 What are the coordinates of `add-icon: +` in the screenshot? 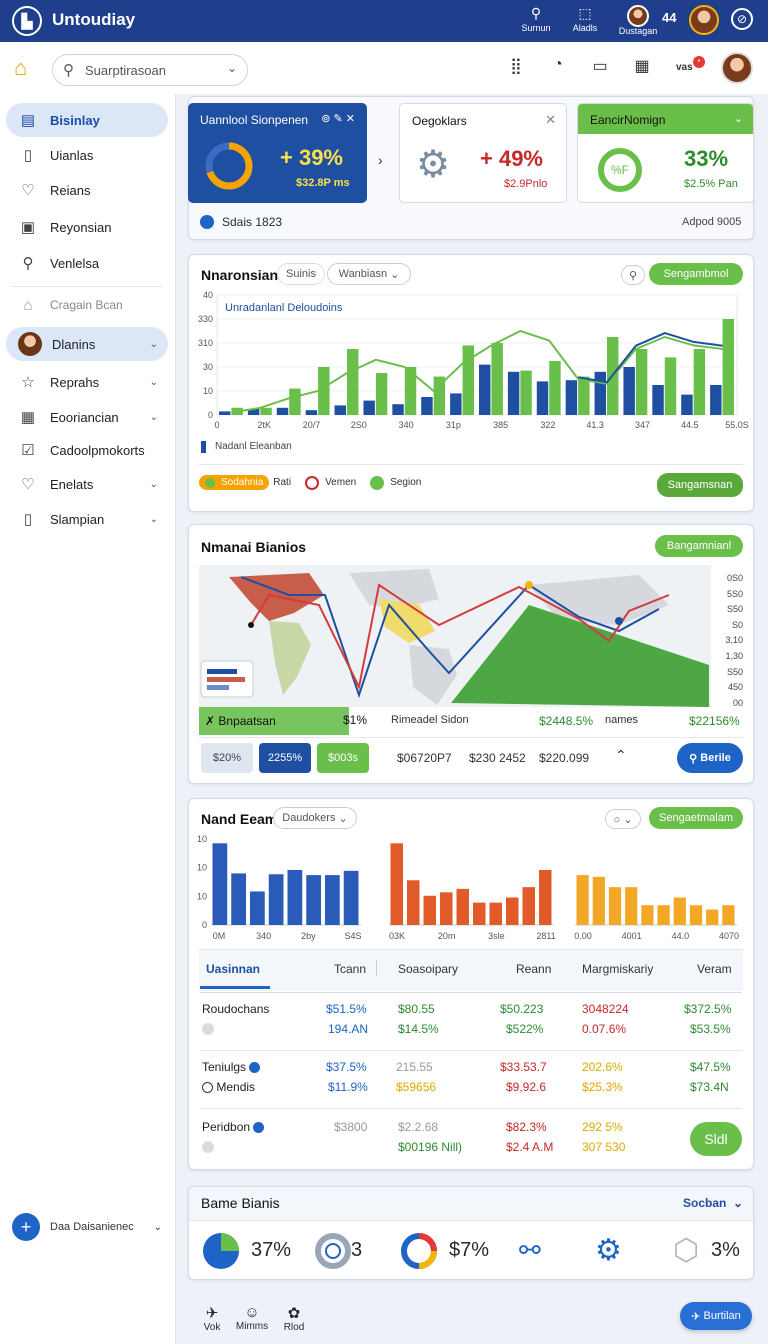 It's located at (26, 1227).